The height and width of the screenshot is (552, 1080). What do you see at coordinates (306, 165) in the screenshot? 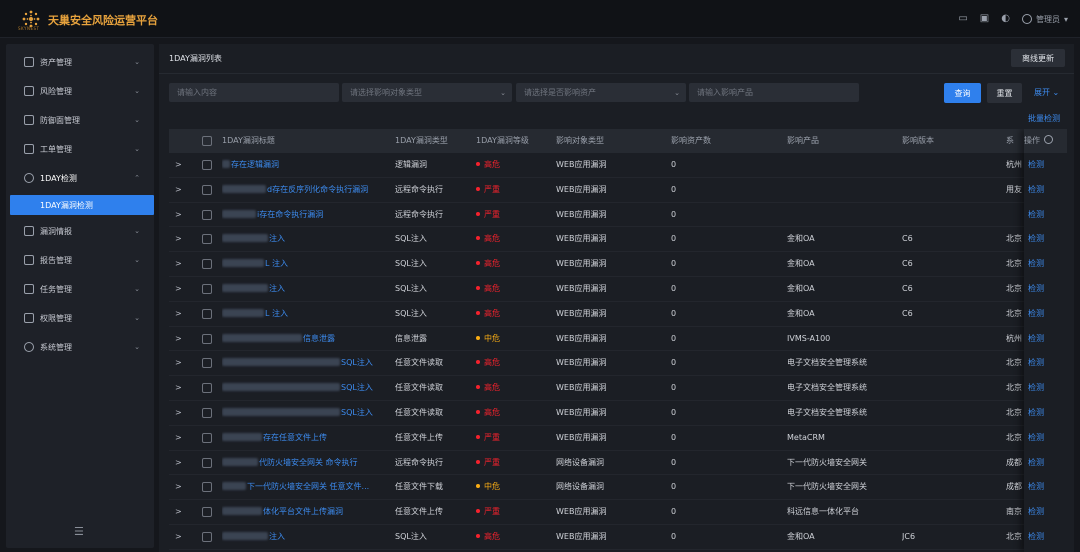
I see `vuln-title-link: 存在逻辑漏洞` at bounding box center [306, 165].